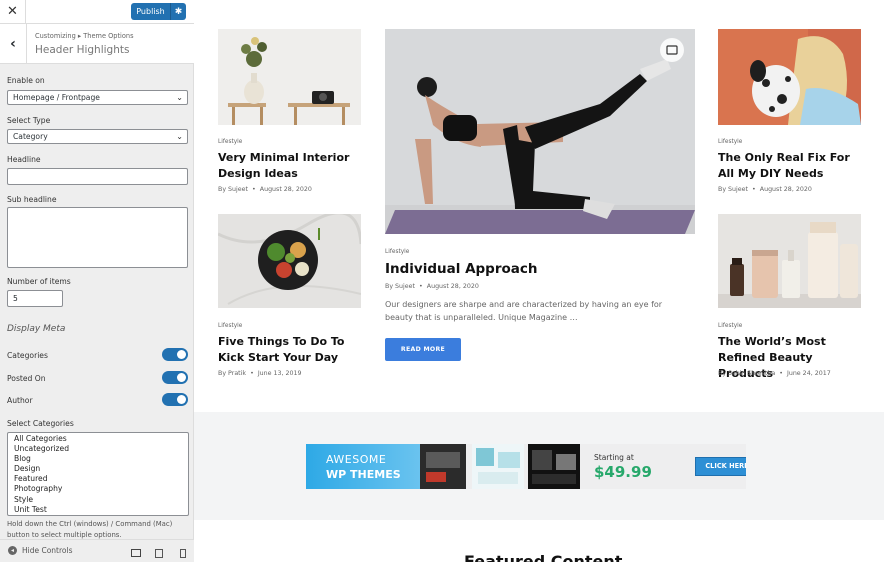 The width and height of the screenshot is (884, 562). I want to click on category-option: Uncategorized, so click(98, 449).